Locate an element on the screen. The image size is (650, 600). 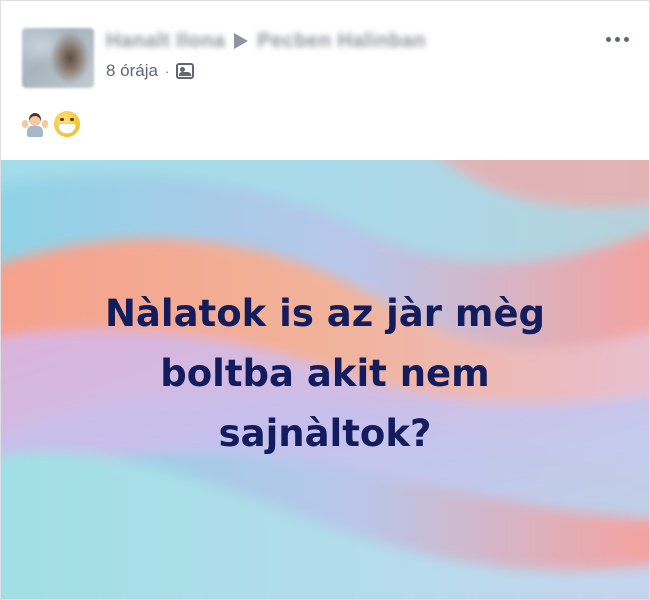
caption-line: Nàlatok is az jàr mèg is located at coordinates (325, 313).